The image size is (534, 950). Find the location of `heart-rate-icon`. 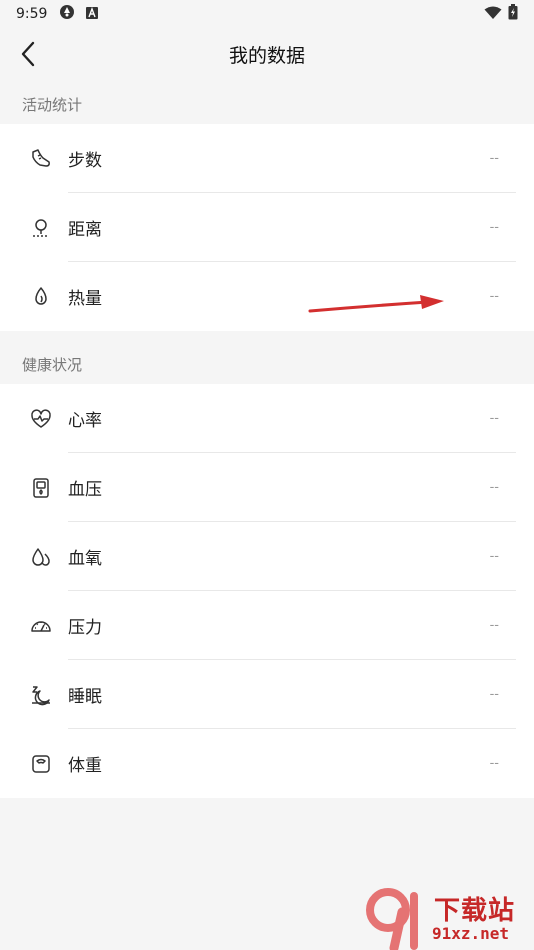

heart-rate-icon is located at coordinates (41, 419).